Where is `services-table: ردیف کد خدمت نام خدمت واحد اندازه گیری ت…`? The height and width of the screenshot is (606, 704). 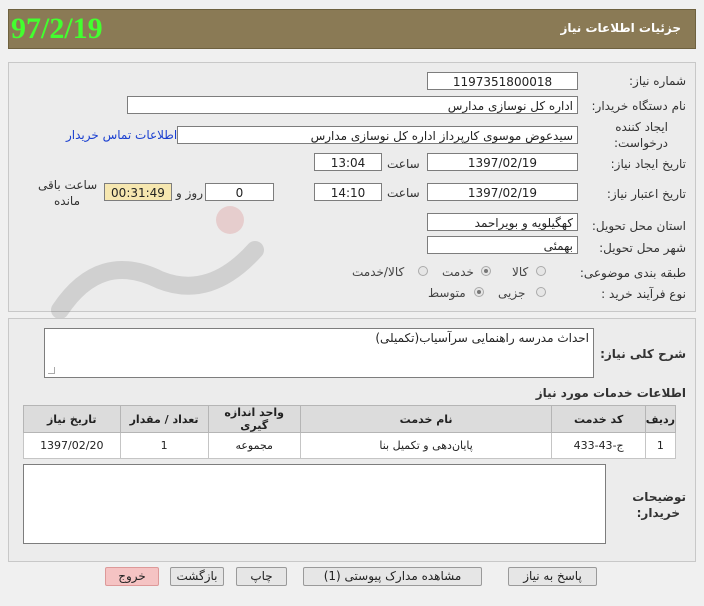
services-table: ردیف کد خدمت نام خدمت واحد اندازه گیری ت… is located at coordinates (350, 432).